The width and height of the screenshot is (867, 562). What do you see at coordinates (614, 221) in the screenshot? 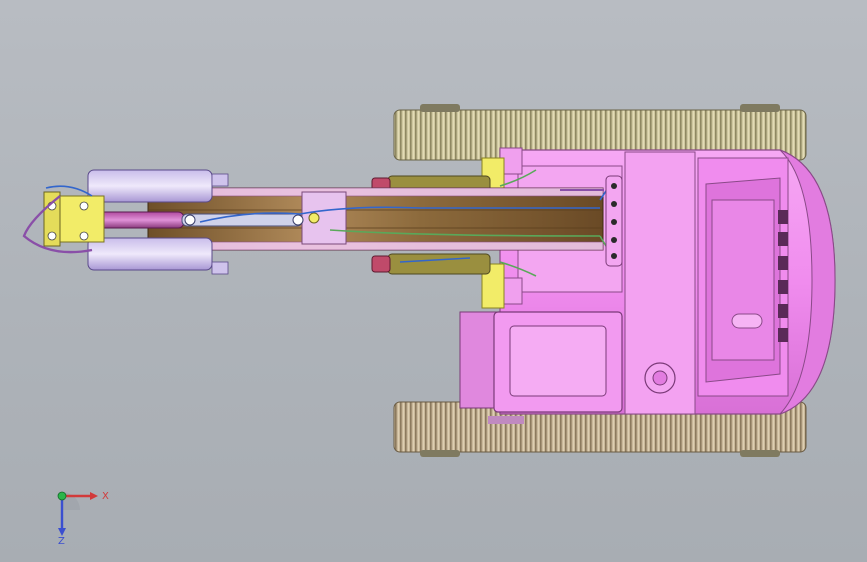
I see `hose-fittings` at bounding box center [614, 221].